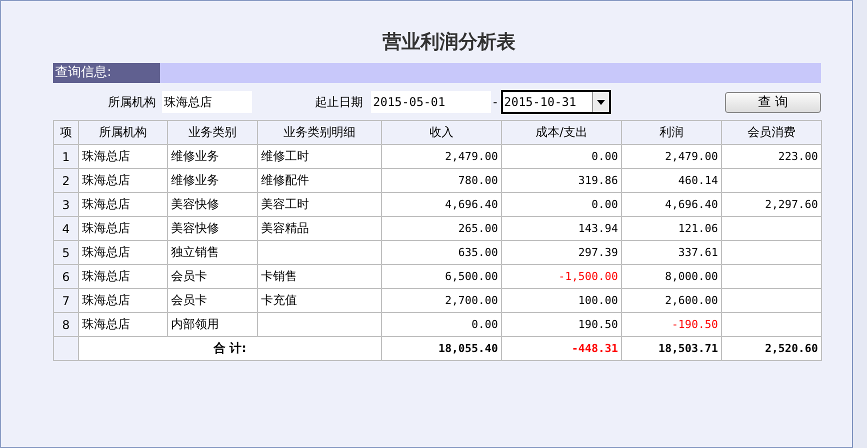 This screenshot has height=448, width=867. Describe the element at coordinates (66, 180) in the screenshot. I see `table-cell: 2` at that location.